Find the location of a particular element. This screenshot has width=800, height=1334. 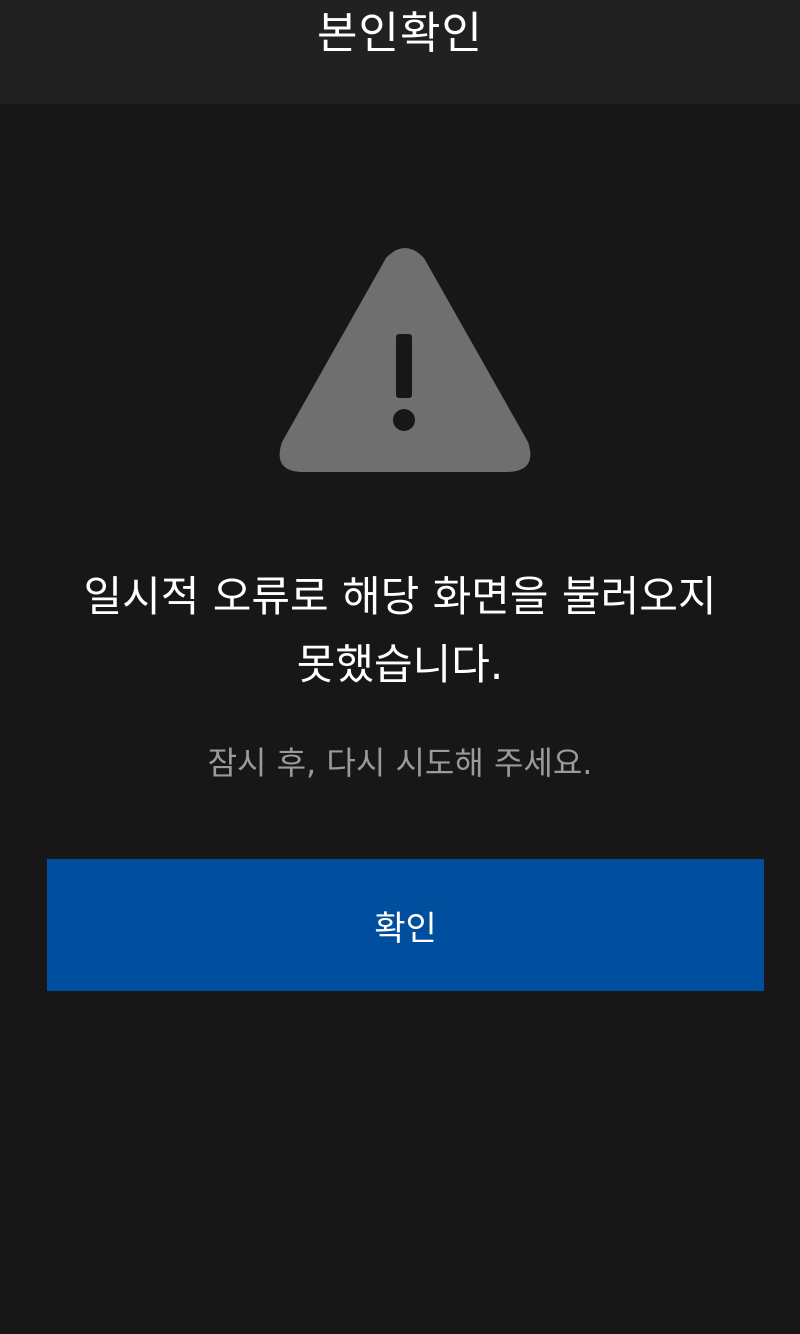

warning-triangle-icon is located at coordinates (405, 360).